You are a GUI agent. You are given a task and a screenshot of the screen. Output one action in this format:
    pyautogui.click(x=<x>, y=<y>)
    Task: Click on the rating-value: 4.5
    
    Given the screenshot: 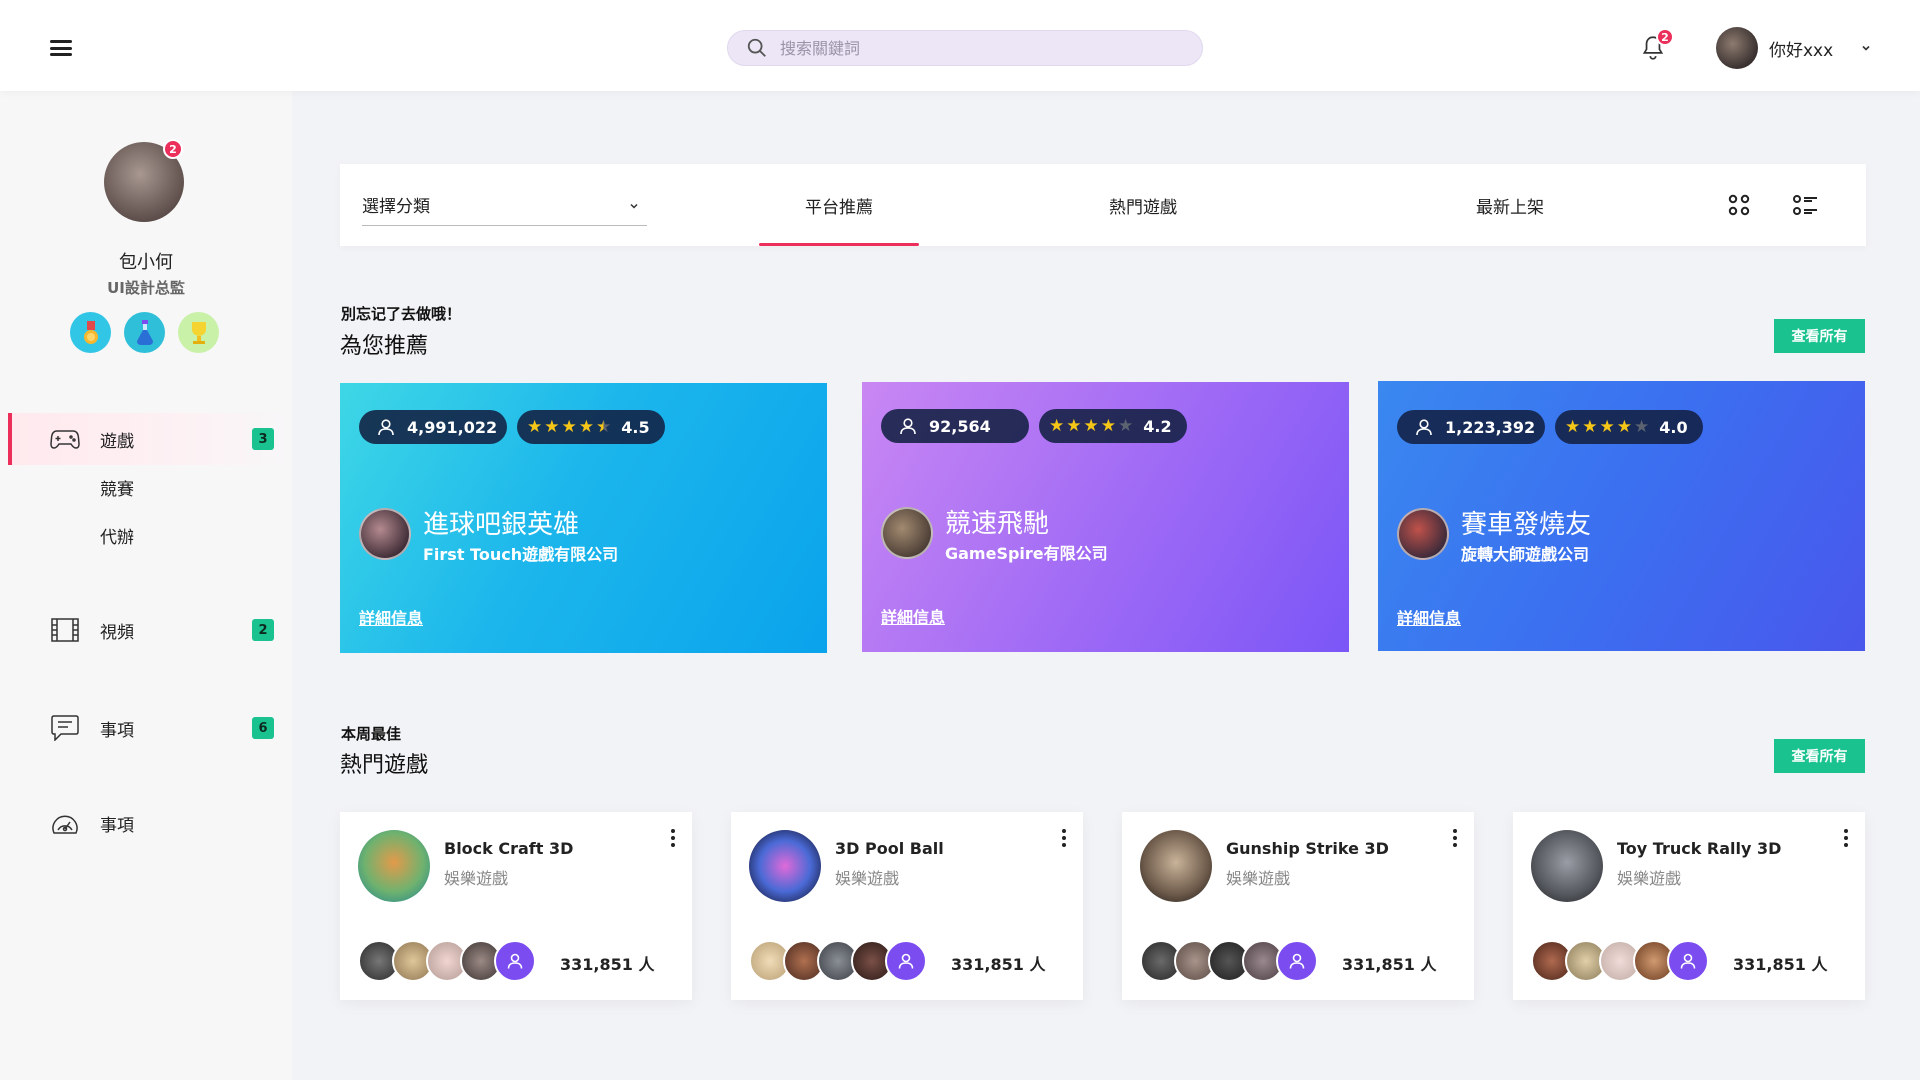 What is the action you would take?
    pyautogui.click(x=635, y=427)
    